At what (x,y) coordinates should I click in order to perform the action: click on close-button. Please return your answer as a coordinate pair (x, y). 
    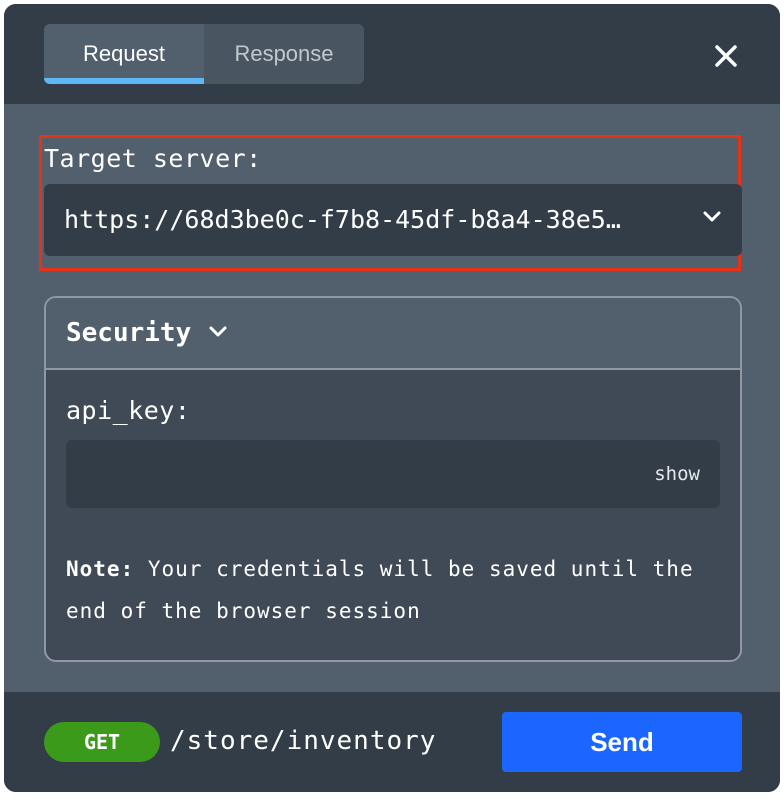
    Looking at the image, I should click on (726, 56).